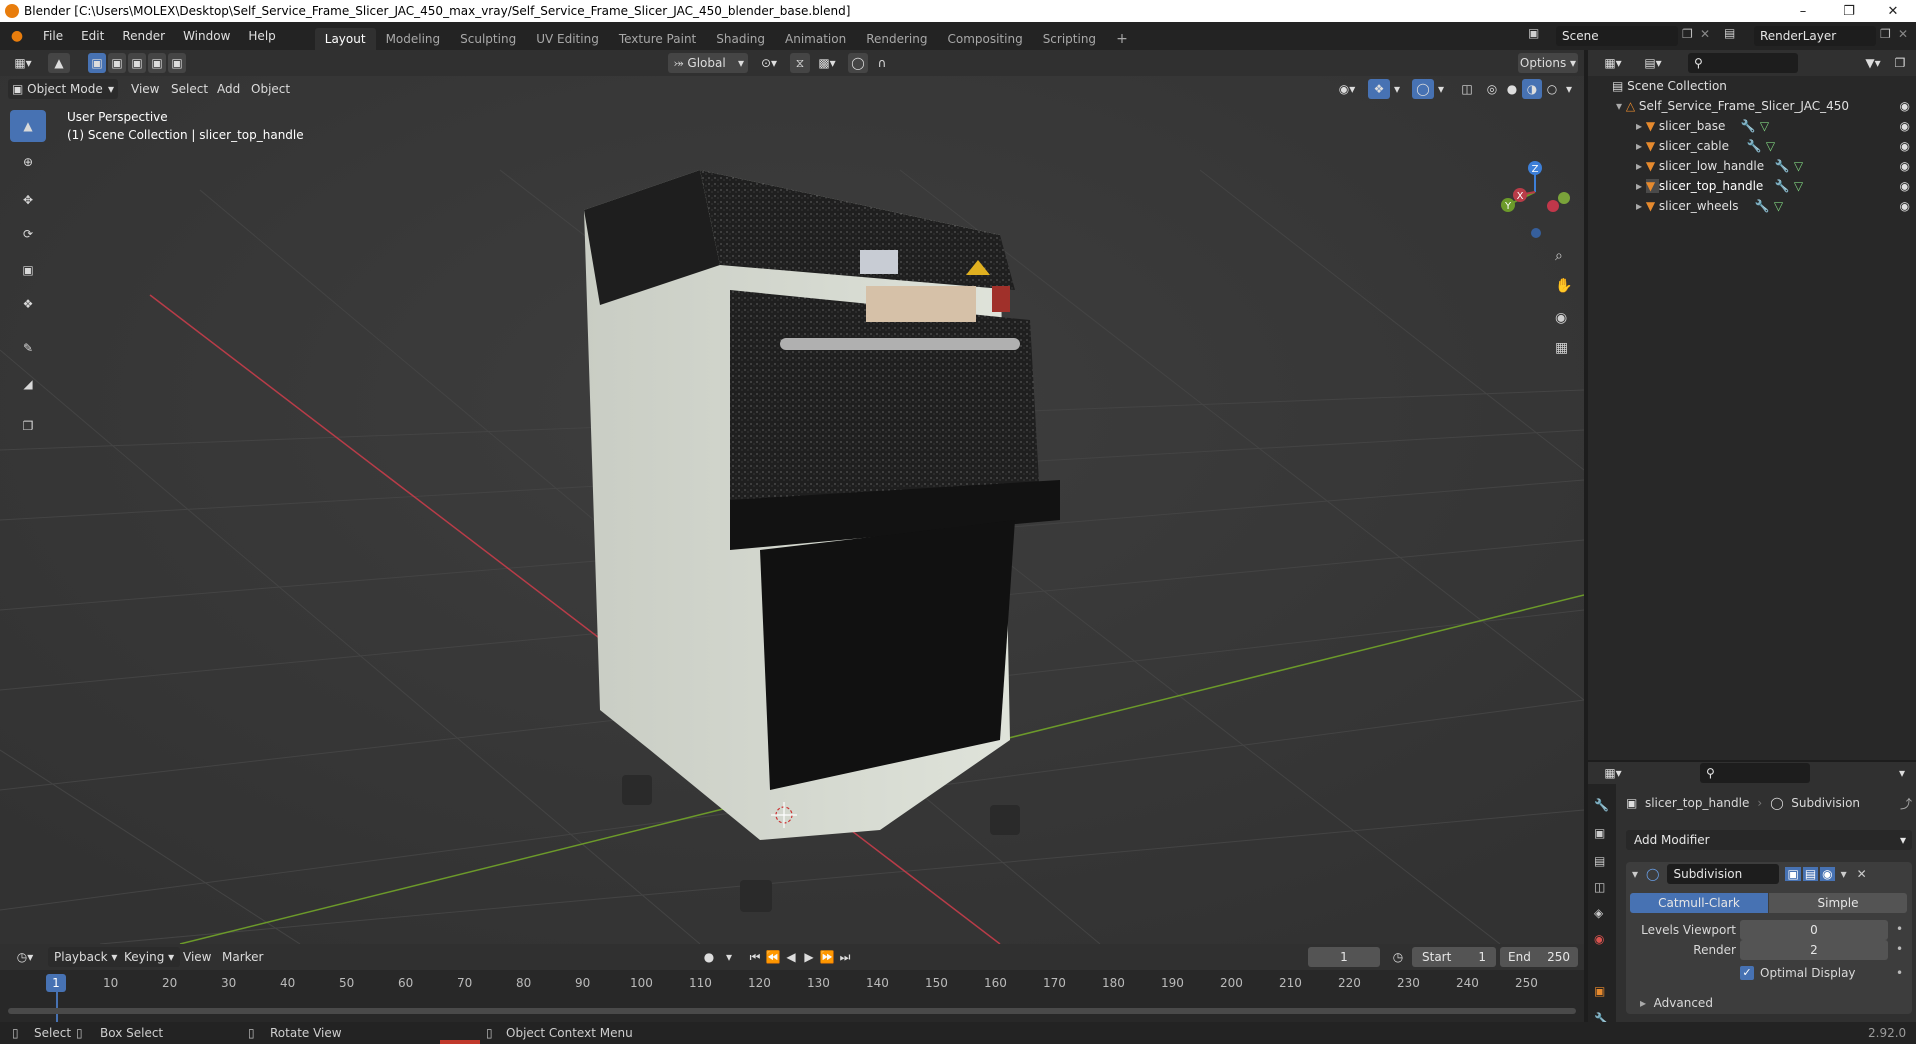 The image size is (1916, 1044). What do you see at coordinates (1849, 11) in the screenshot?
I see `restore-icon: ❐` at bounding box center [1849, 11].